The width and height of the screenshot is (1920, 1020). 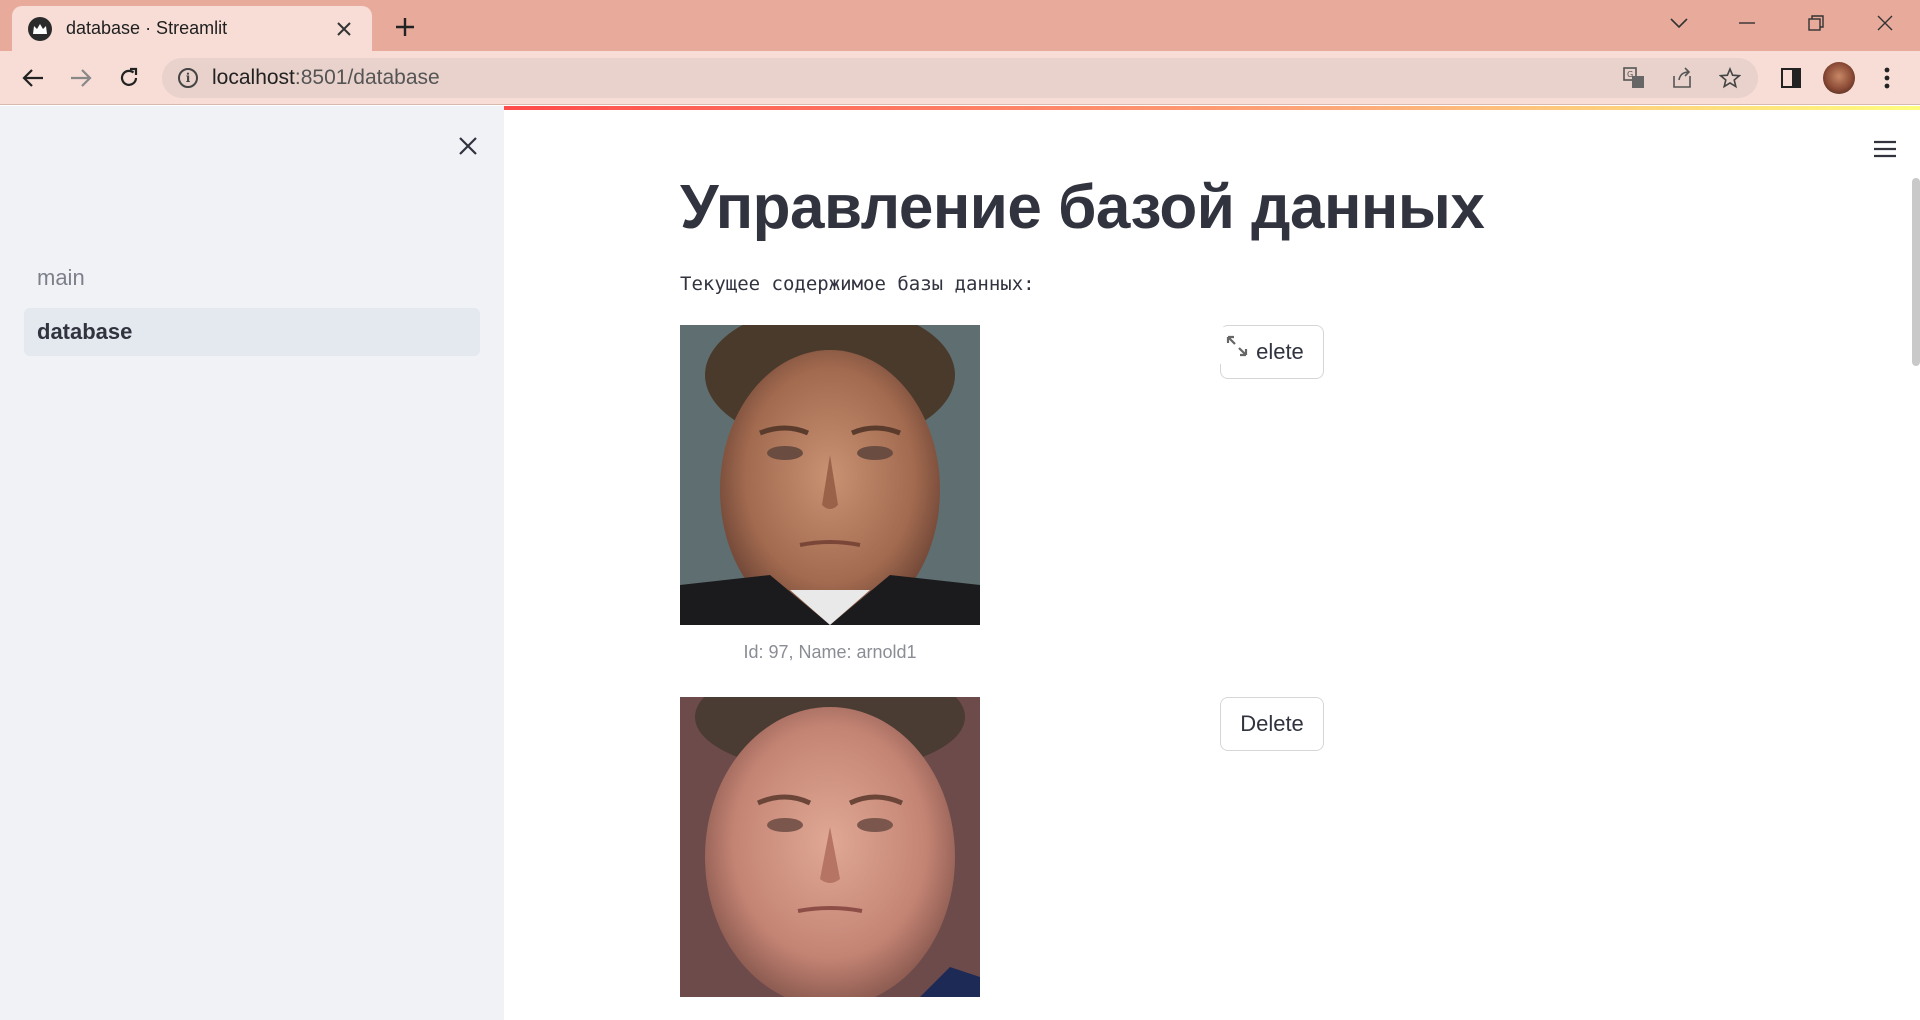 What do you see at coordinates (1272, 724) in the screenshot?
I see `delete-button: Delete` at bounding box center [1272, 724].